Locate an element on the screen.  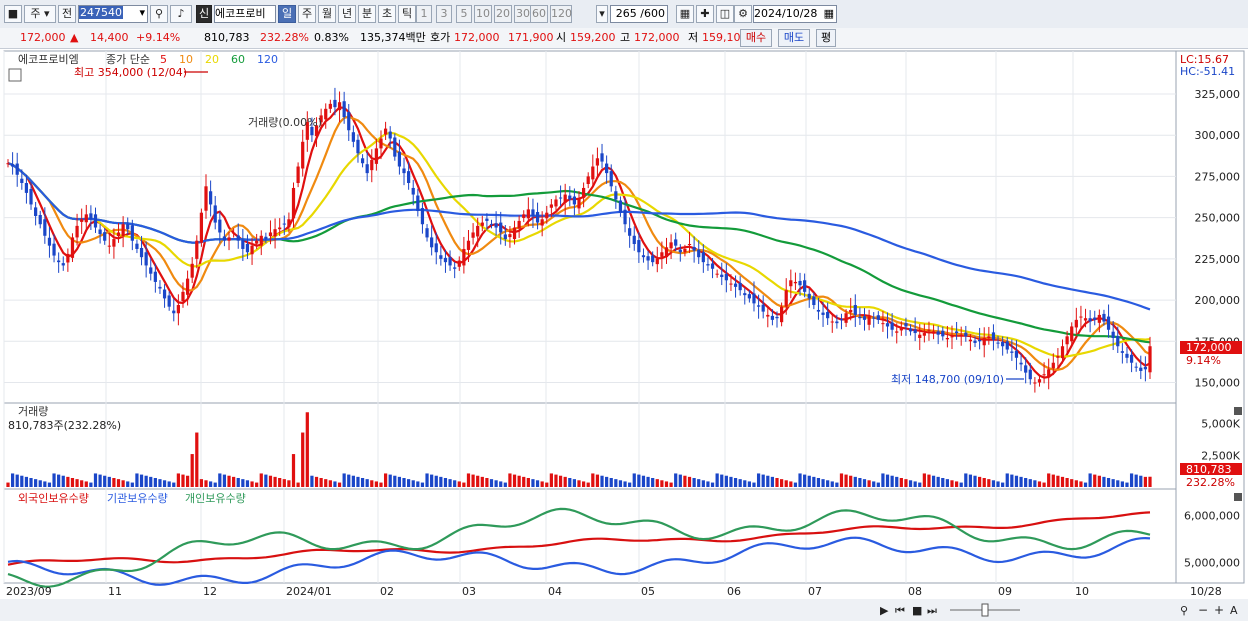
mode-select: 전 is located at coordinates (67, 14).